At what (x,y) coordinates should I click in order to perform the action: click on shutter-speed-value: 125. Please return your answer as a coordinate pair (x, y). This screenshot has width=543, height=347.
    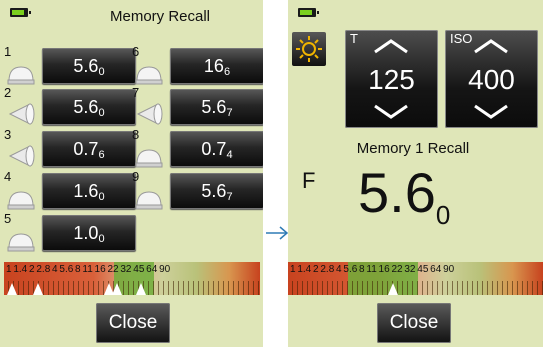
    Looking at the image, I should click on (391, 79).